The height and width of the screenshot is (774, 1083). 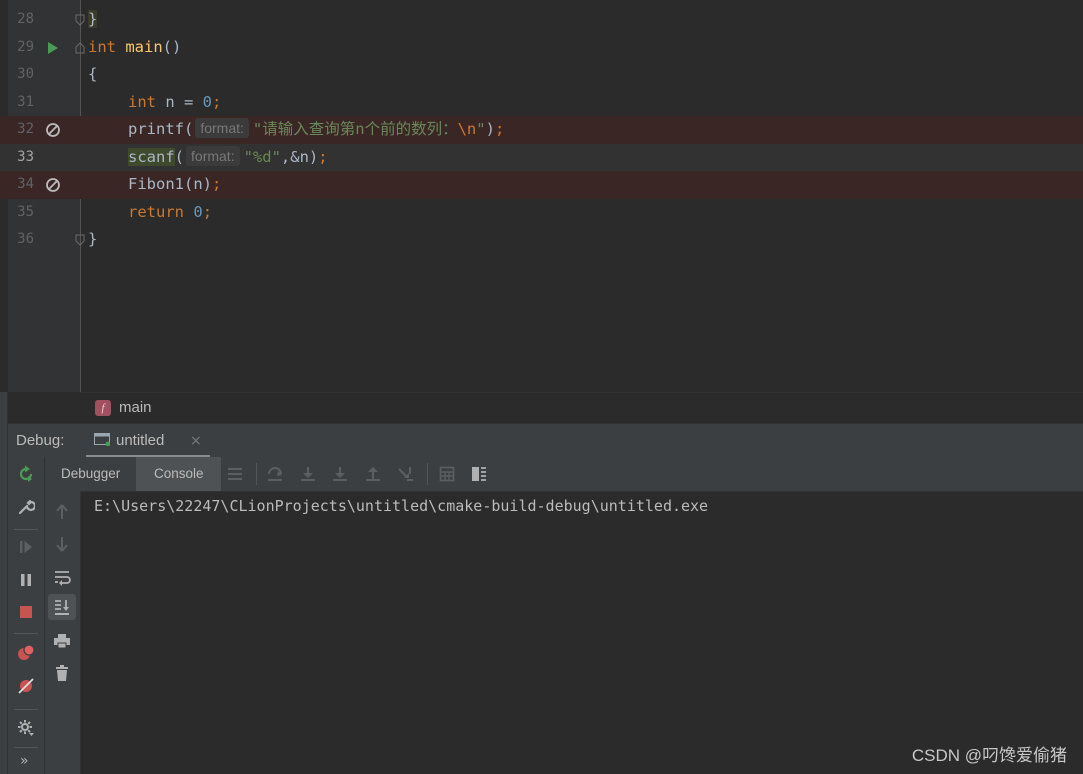 I want to click on code-text: scanf(format: "%d",&n);, so click(x=228, y=155).